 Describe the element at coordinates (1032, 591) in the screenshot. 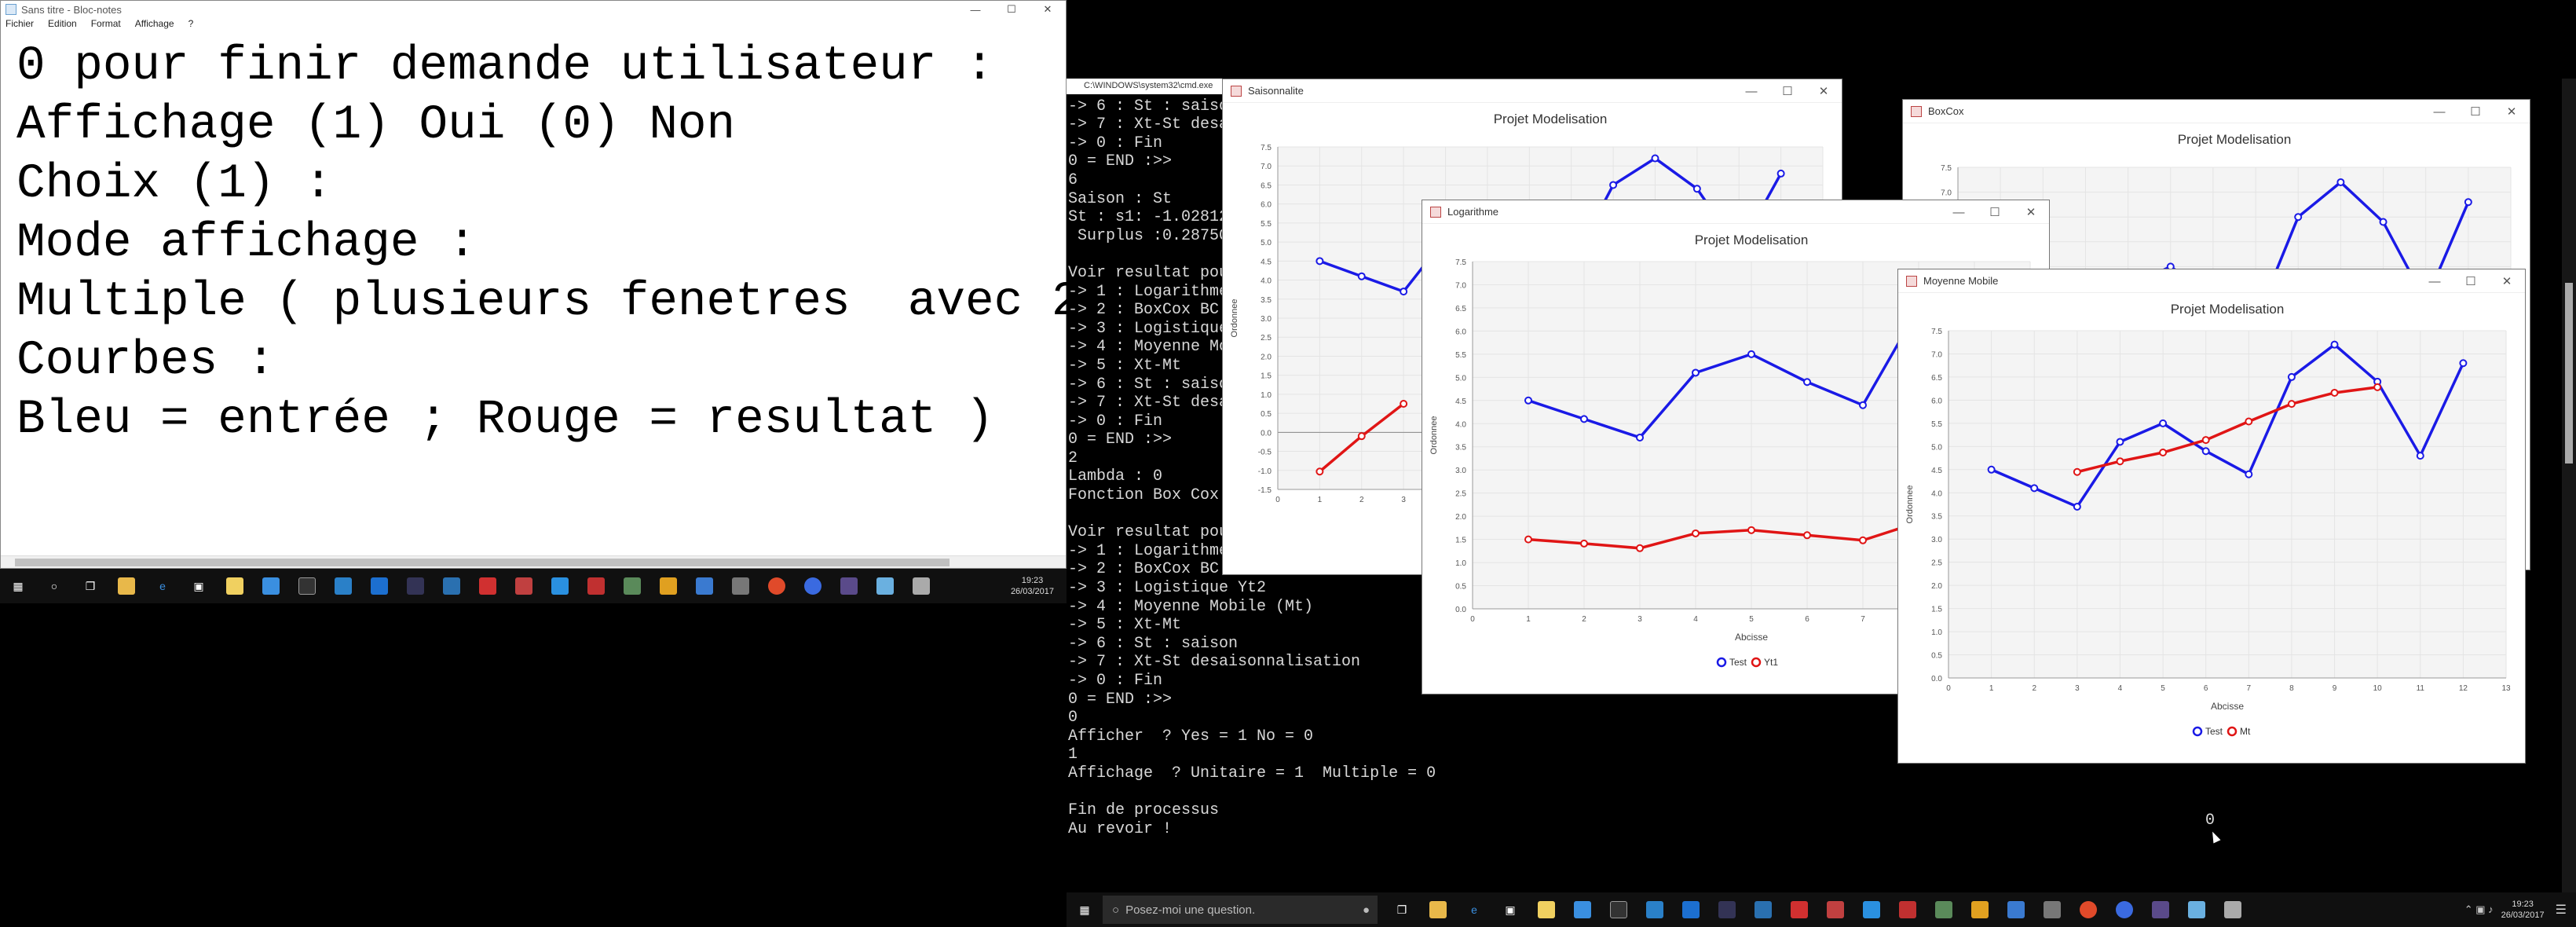

I see `clock-date: 26/03/2017` at that location.